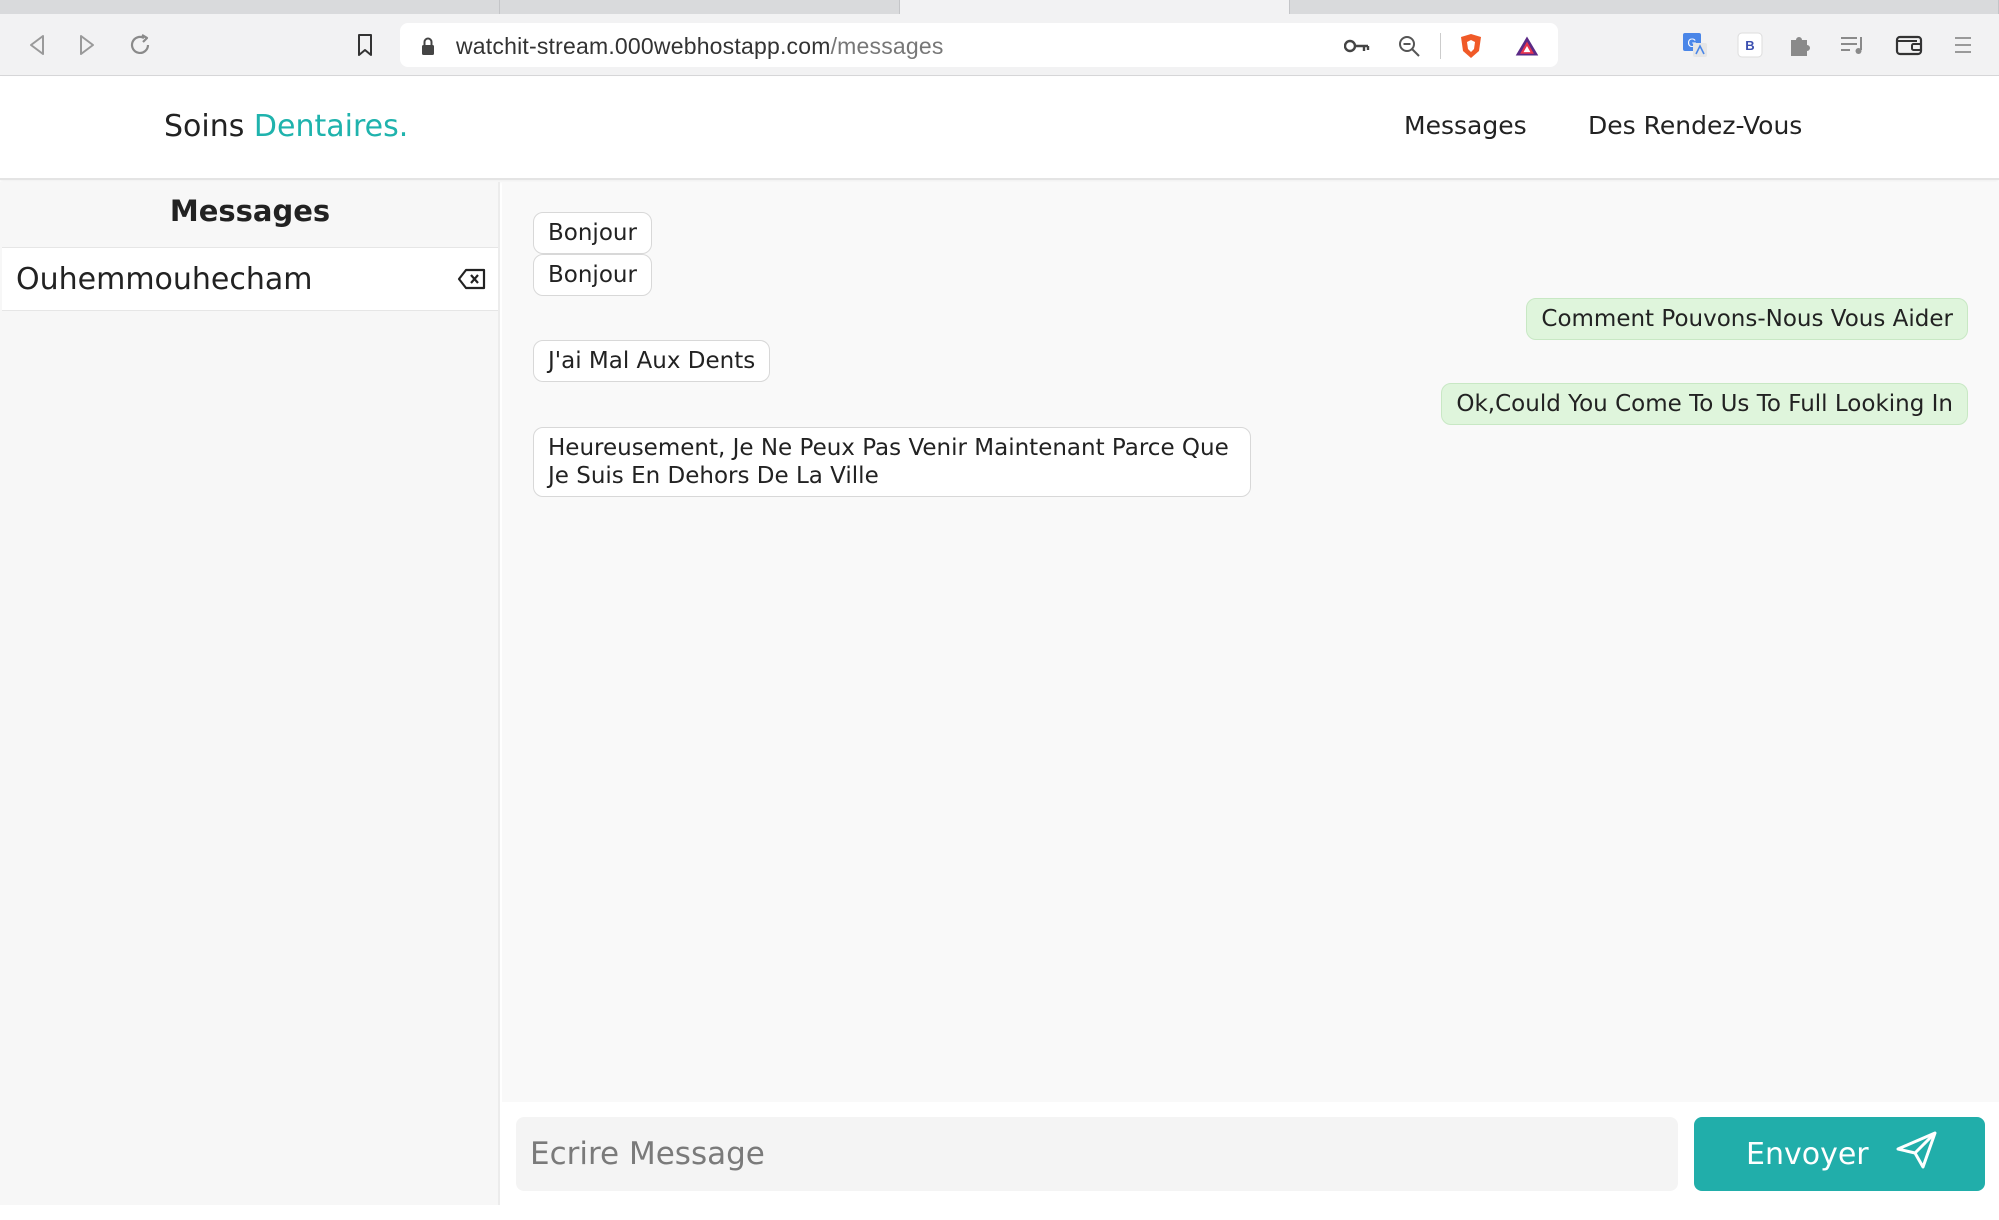  What do you see at coordinates (1695, 125) in the screenshot?
I see `nav-appointments: Des Rendez-Vous` at bounding box center [1695, 125].